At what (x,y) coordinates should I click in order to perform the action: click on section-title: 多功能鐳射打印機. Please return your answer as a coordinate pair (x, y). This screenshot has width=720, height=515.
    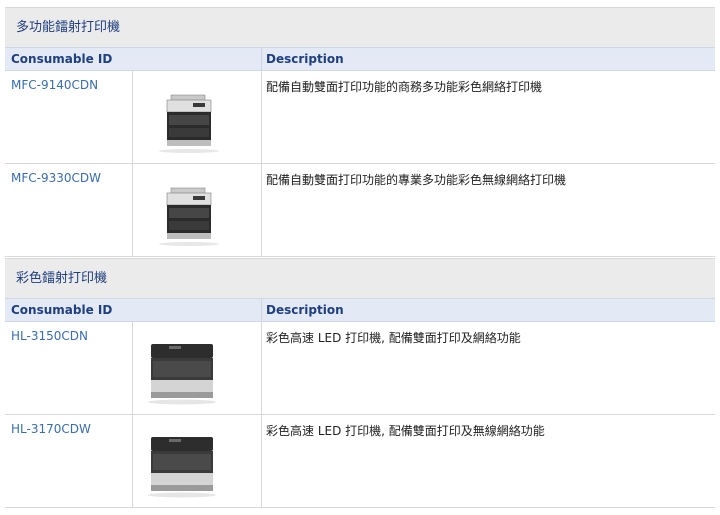
    Looking at the image, I should click on (360, 27).